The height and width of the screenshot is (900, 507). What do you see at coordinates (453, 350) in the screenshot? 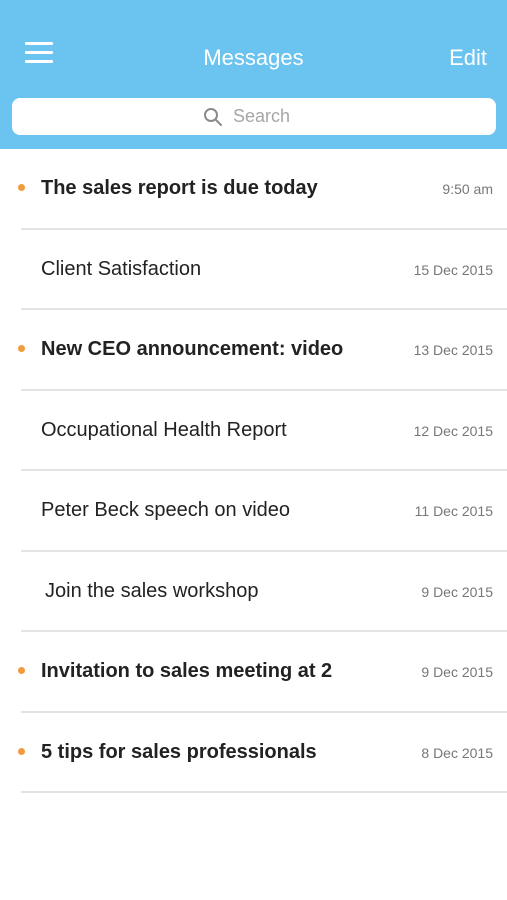
I see `message-date: 13 Dec 2015` at bounding box center [453, 350].